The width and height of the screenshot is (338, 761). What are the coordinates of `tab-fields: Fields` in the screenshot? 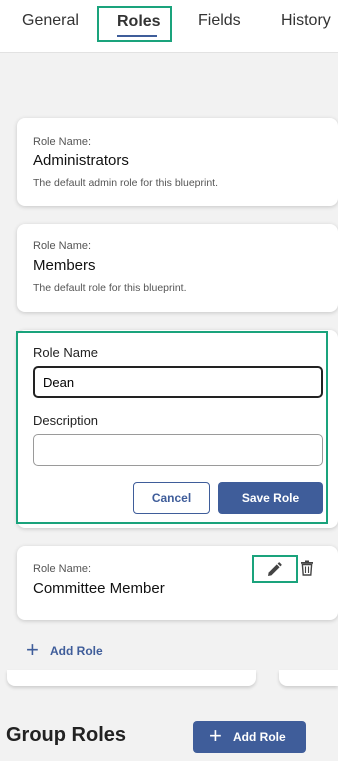 It's located at (219, 21).